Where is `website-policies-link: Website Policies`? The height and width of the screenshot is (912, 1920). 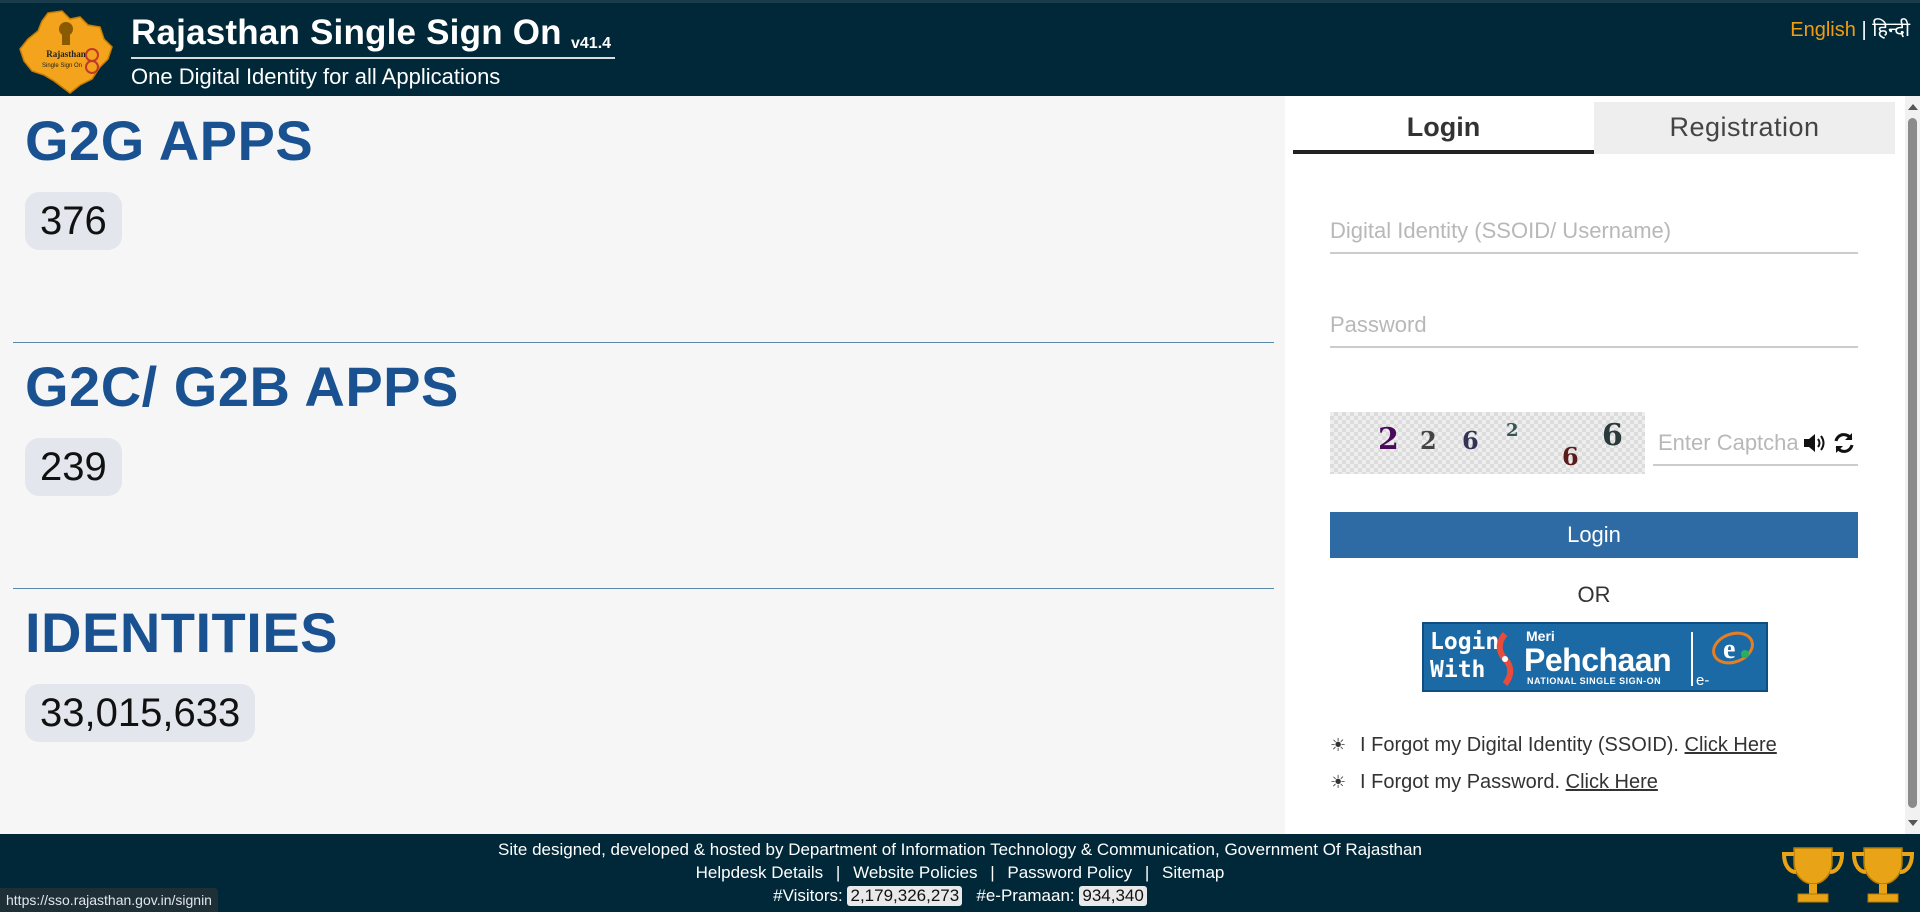
website-policies-link: Website Policies is located at coordinates (915, 872).